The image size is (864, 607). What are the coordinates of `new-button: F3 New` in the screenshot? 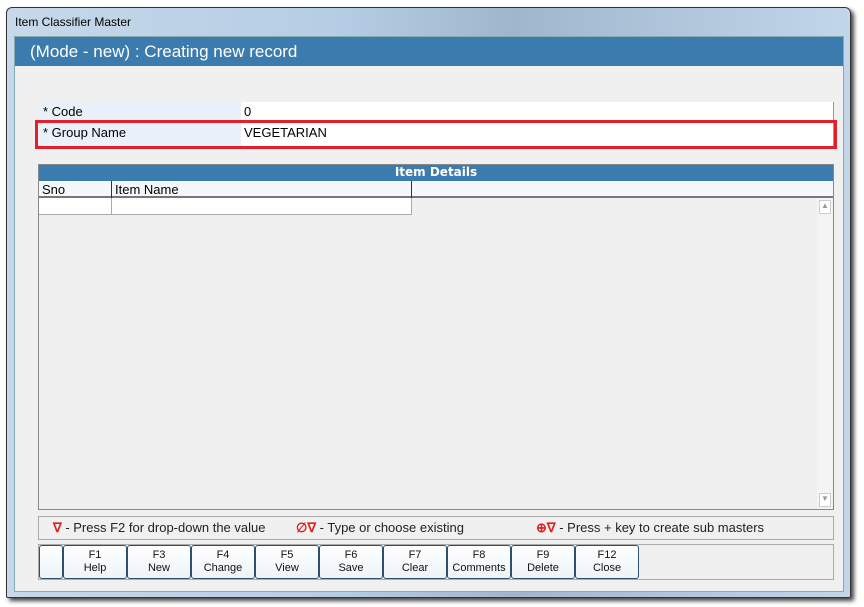 It's located at (159, 562).